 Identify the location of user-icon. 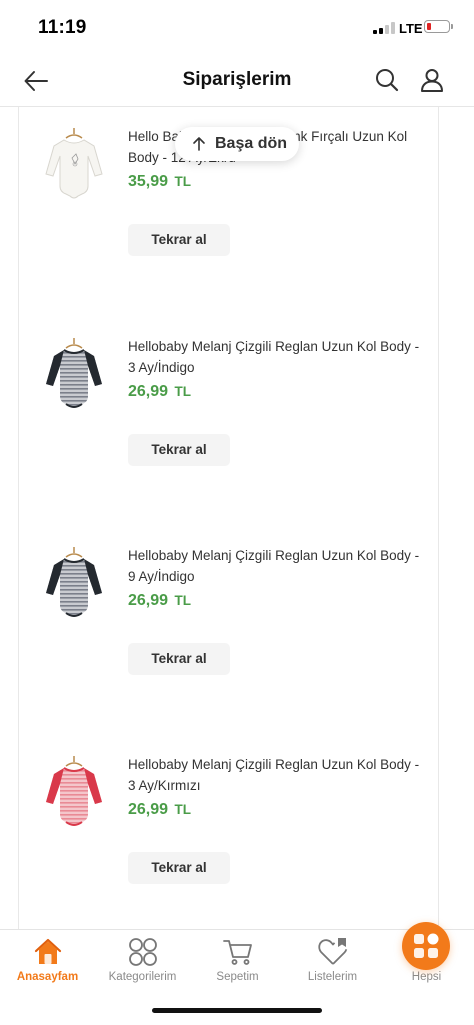
(432, 80).